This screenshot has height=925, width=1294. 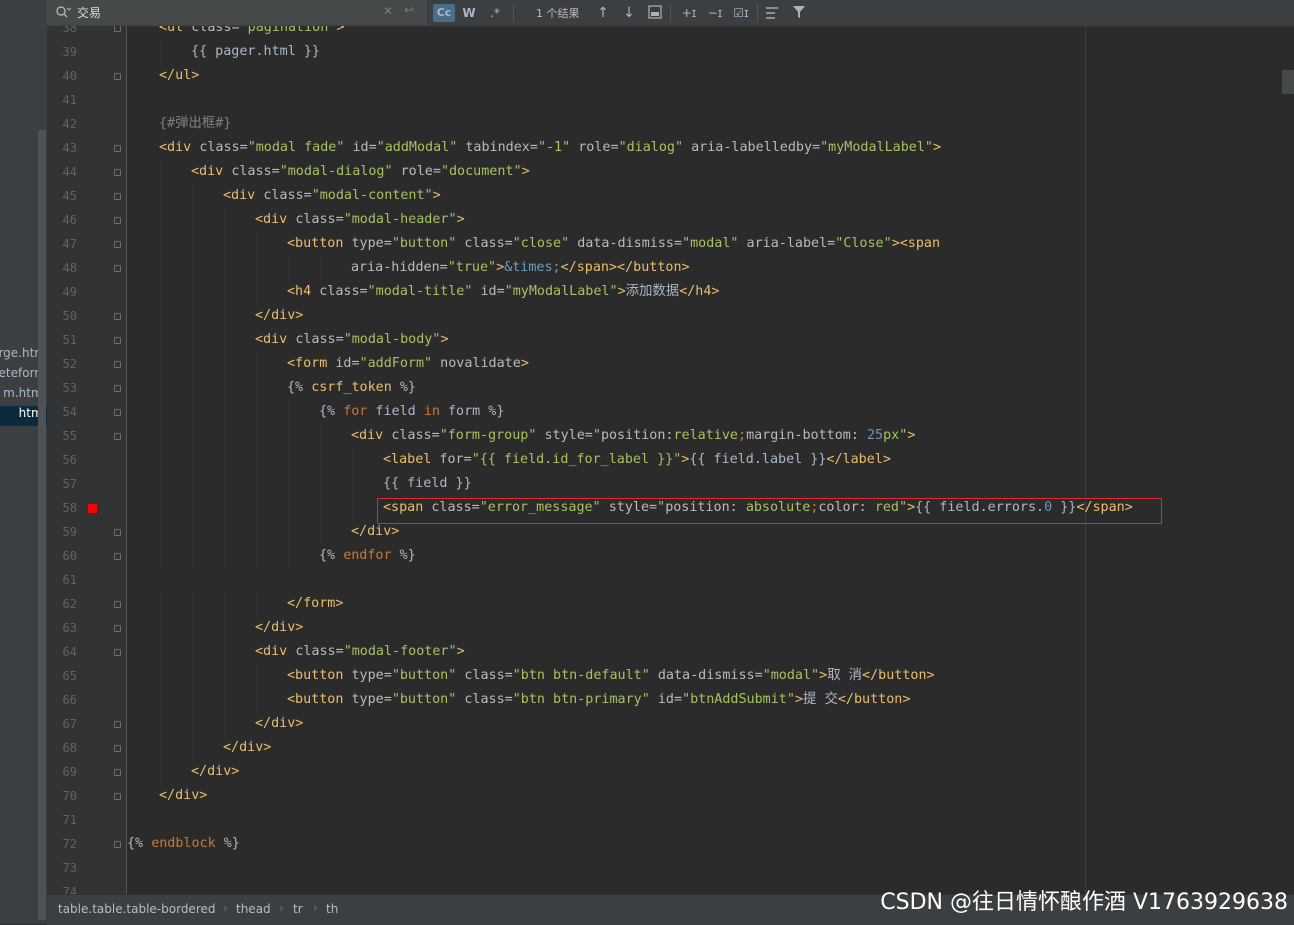 I want to click on code-line: {#弹出框#}, so click(x=195, y=124).